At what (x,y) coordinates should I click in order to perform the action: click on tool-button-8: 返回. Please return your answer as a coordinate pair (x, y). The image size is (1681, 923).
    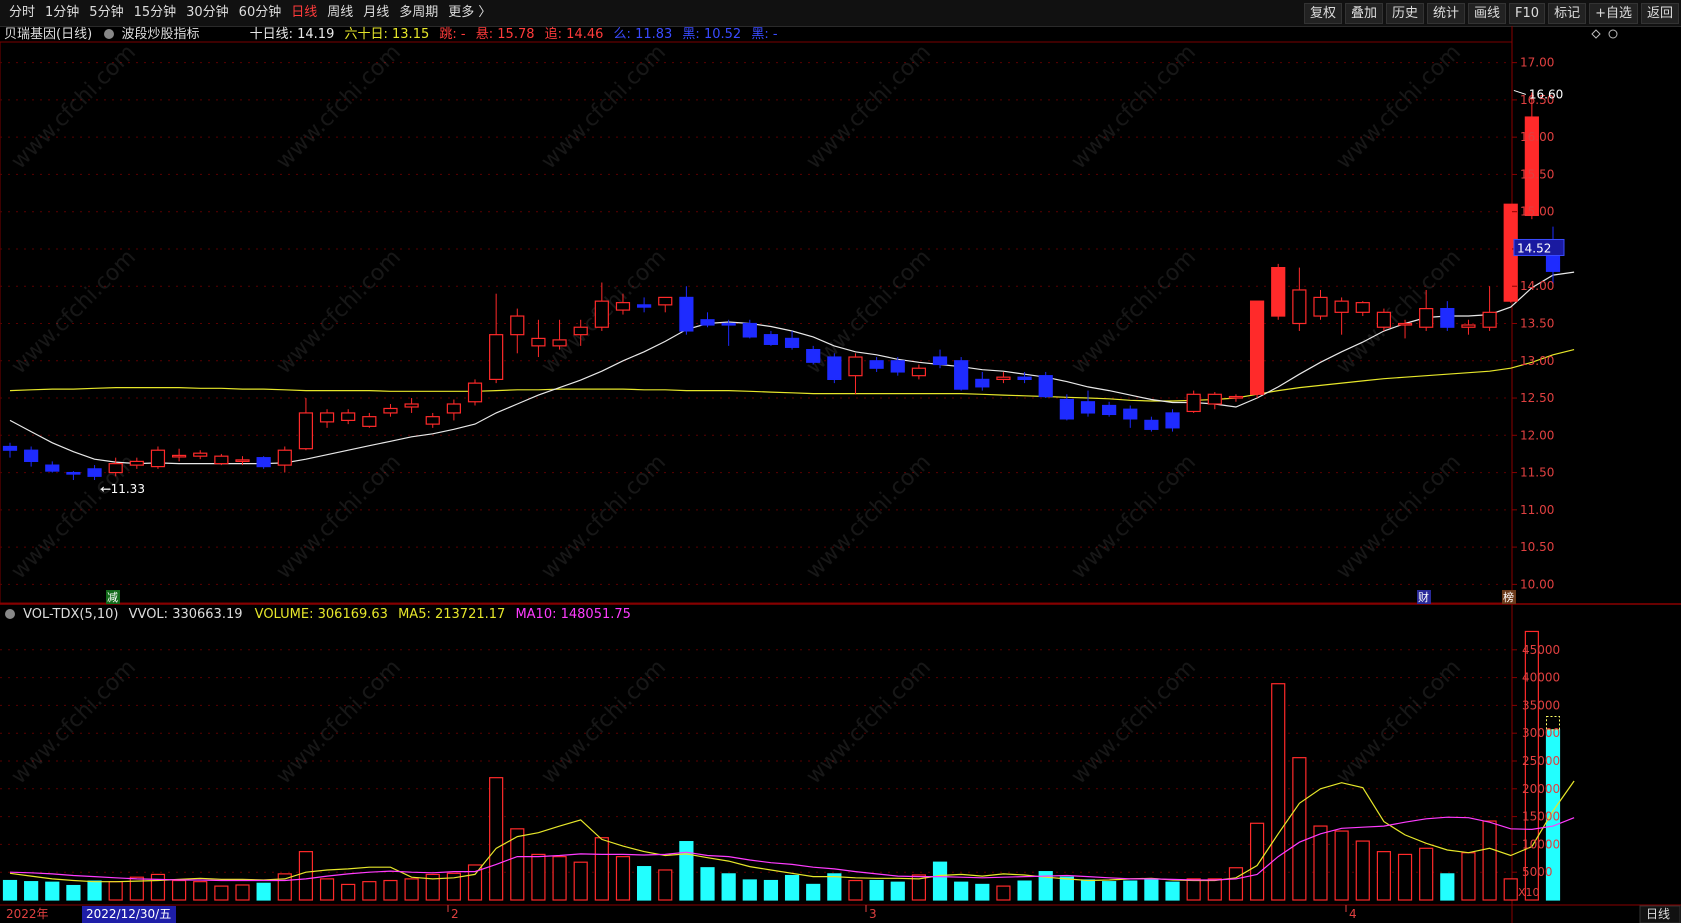
    Looking at the image, I should click on (1659, 13).